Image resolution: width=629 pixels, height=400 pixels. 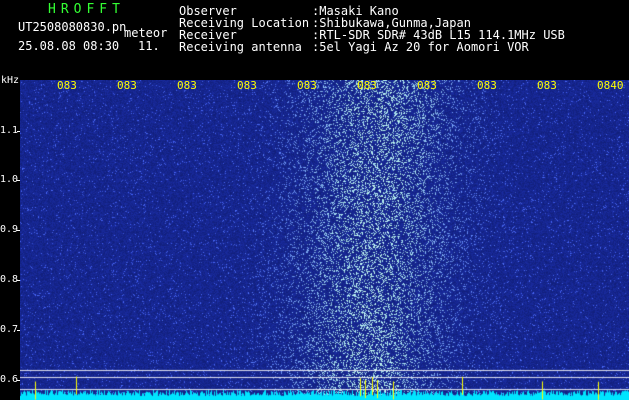 What do you see at coordinates (240, 47) in the screenshot?
I see `antenna-label: Receiving antenna` at bounding box center [240, 47].